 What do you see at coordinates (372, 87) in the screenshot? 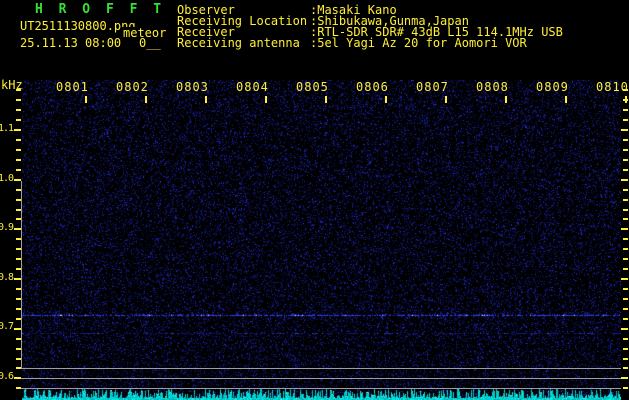
I see `time-tick-label: 0806` at bounding box center [372, 87].